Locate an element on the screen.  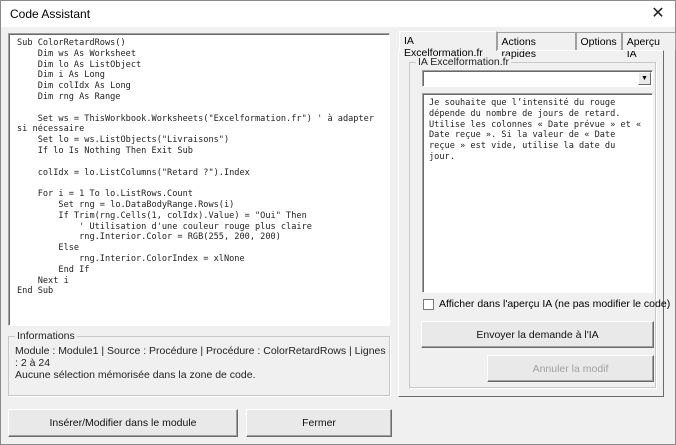
close-icon: ✕ is located at coordinates (658, 14).